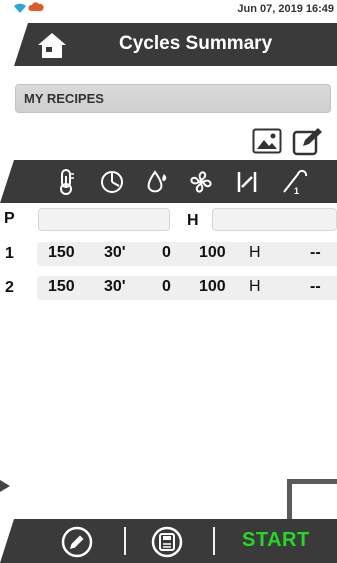  Describe the element at coordinates (274, 219) in the screenshot. I see `phase-h-field` at that location.